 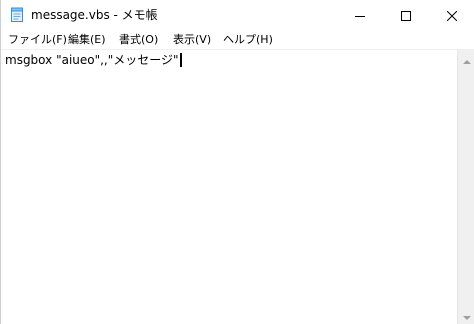 I want to click on scroll-up-arrow-icon, so click(x=466, y=58).